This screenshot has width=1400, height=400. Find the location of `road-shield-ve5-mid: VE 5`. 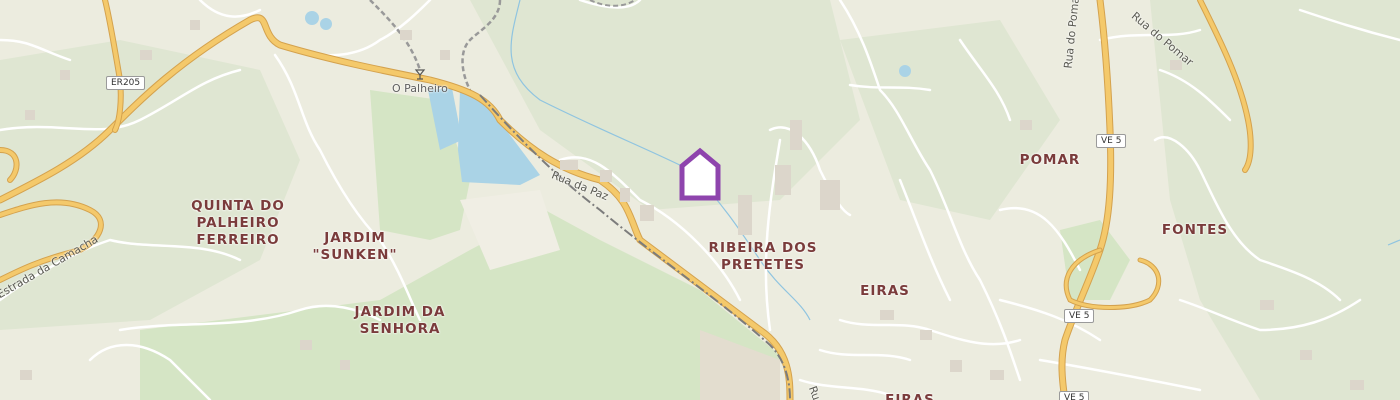

road-shield-ve5-mid: VE 5 is located at coordinates (1079, 316).